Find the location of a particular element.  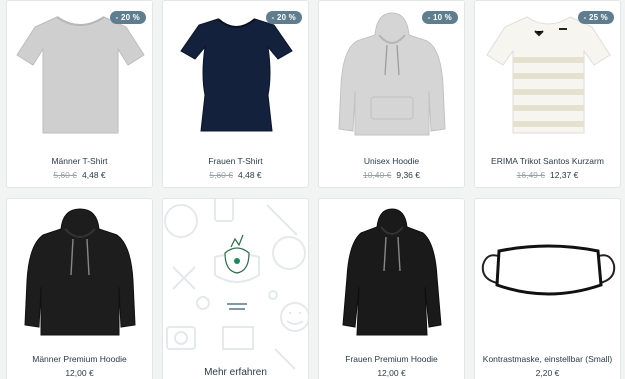

striped-jersey-icon is located at coordinates (548, 75).